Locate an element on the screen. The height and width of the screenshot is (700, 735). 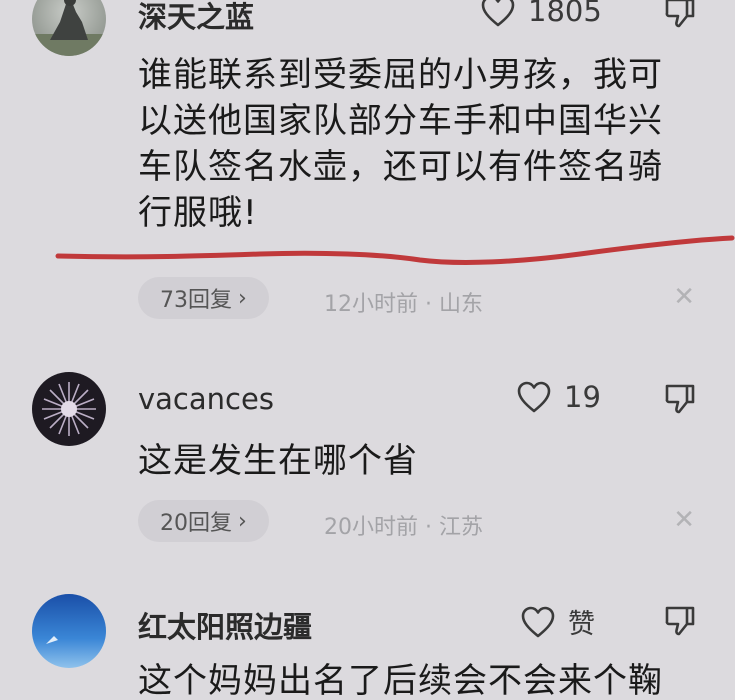
comment-text: 这个妈妈出名了后续会不会来个鞠 is located at coordinates (425, 679).